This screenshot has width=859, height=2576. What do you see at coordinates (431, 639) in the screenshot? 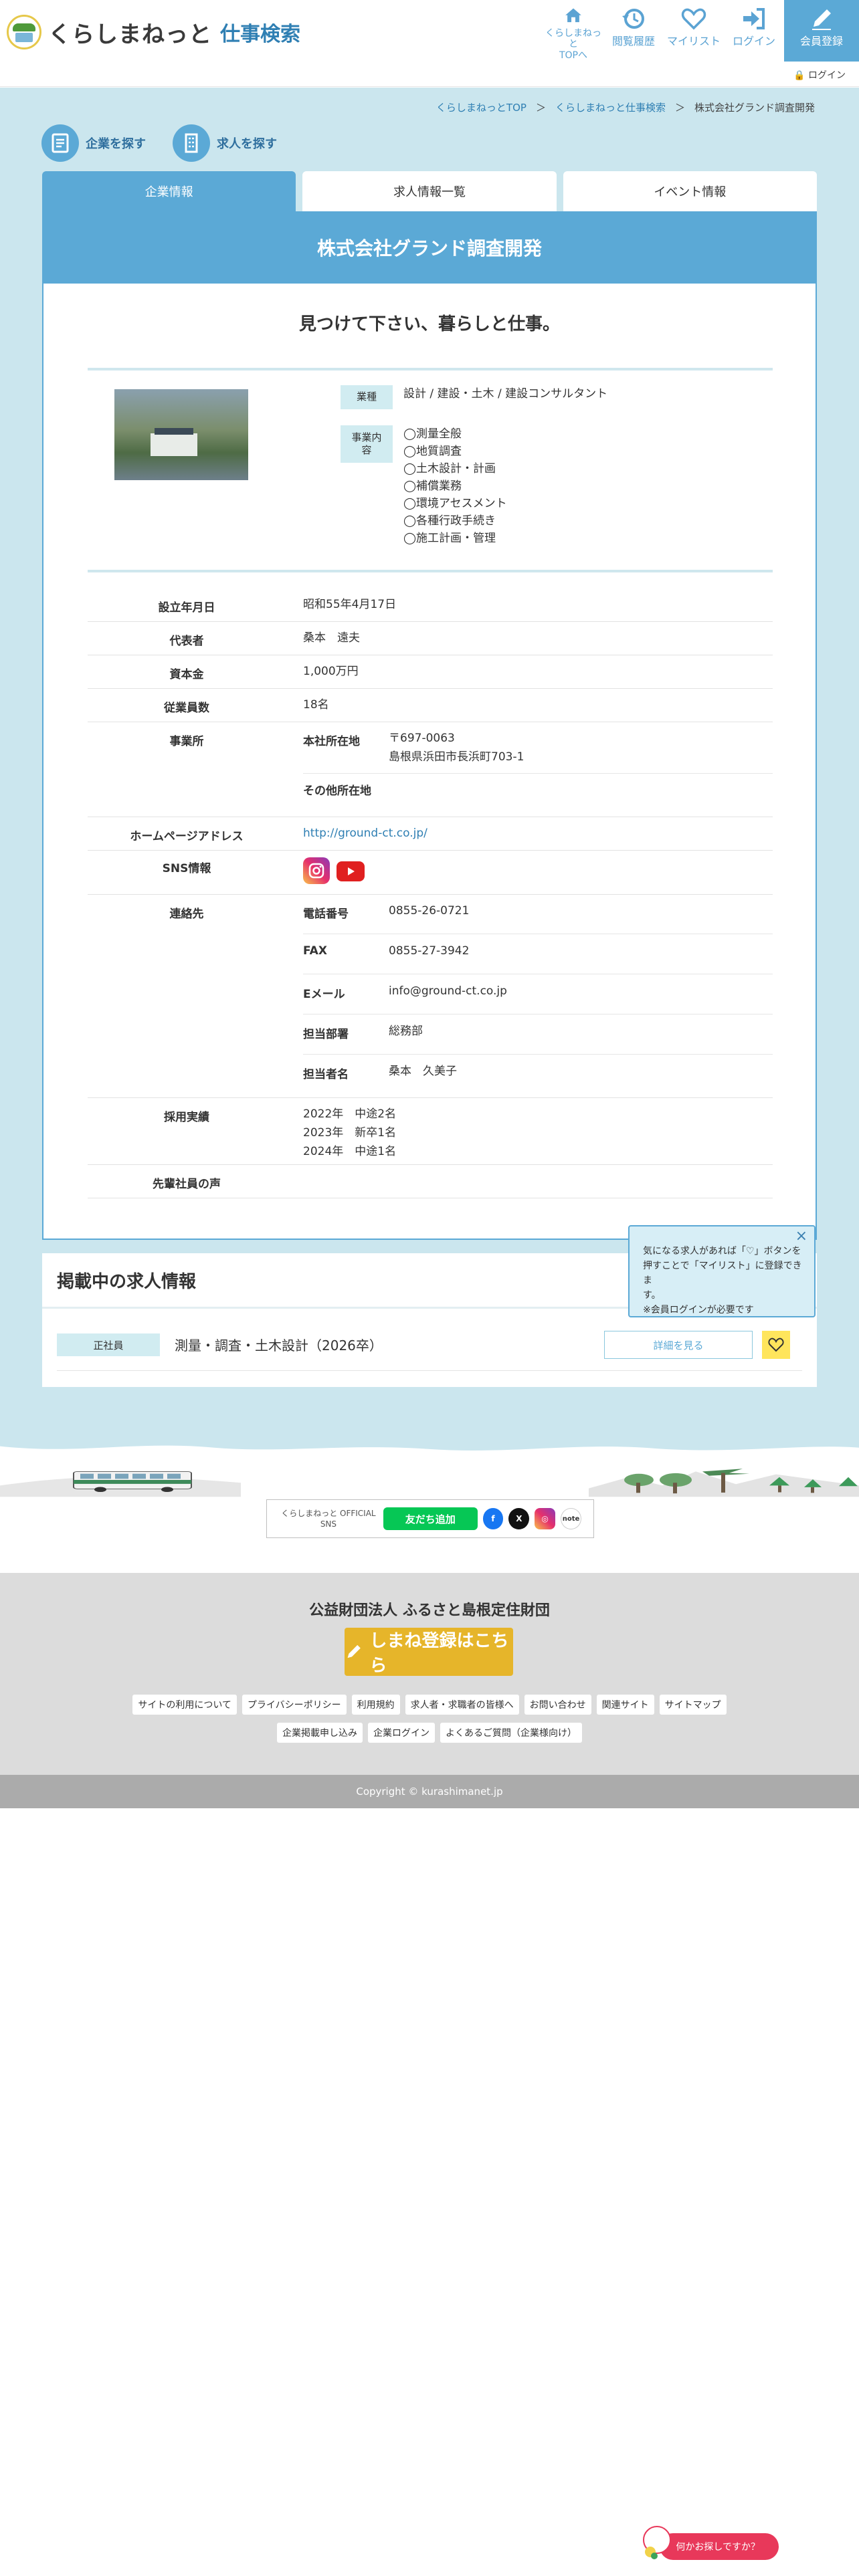
I see `row-representative: 代表者 桑本 遠夫` at bounding box center [431, 639].